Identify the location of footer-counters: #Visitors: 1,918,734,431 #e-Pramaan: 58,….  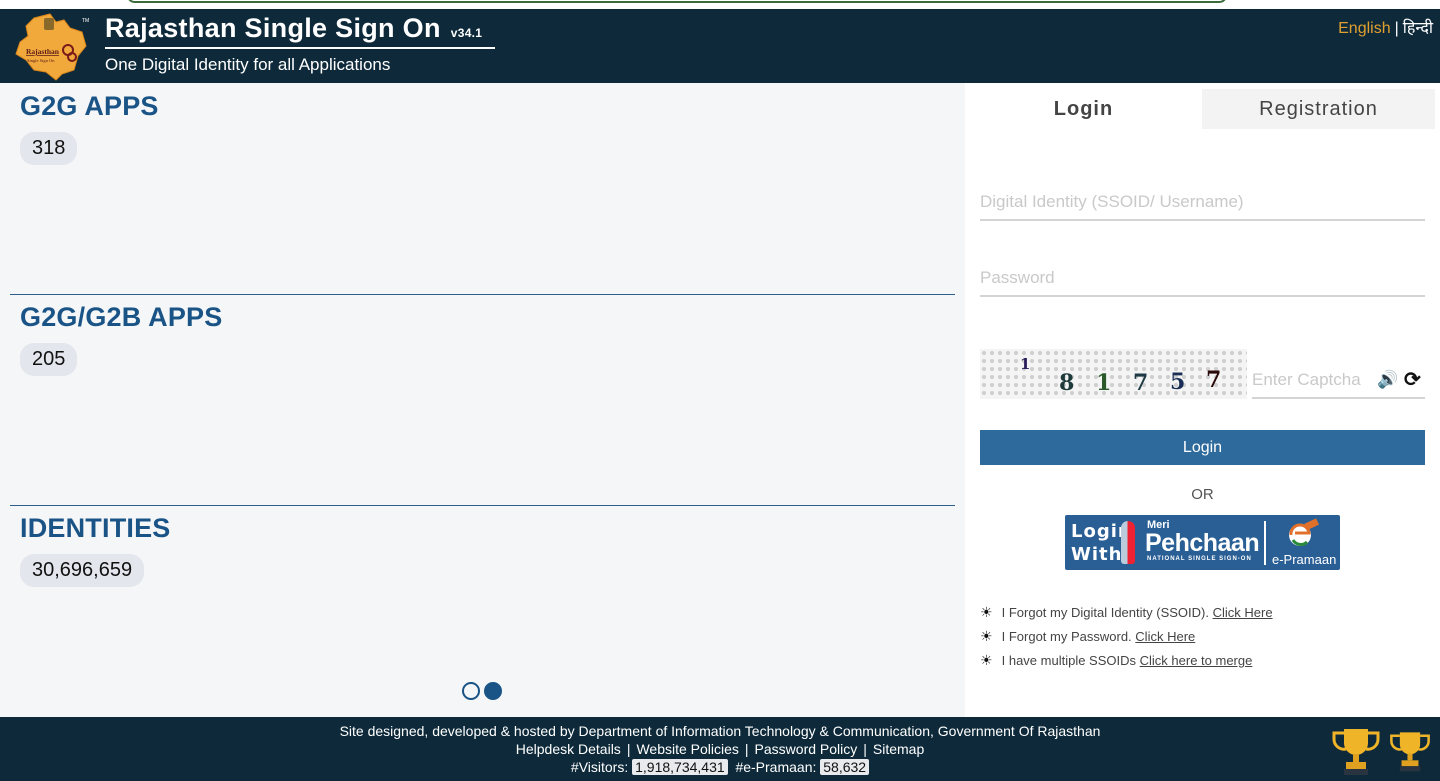
(720, 767).